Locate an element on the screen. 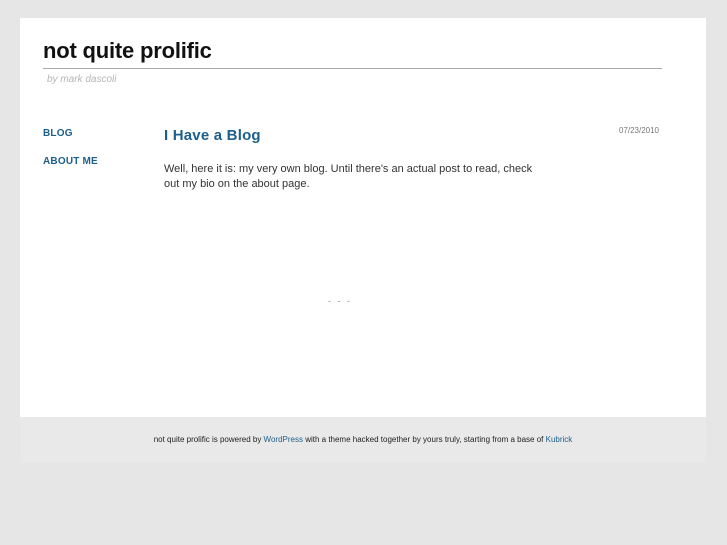 This screenshot has width=727, height=545. footer-wordpress-link: WordPress is located at coordinates (283, 439).